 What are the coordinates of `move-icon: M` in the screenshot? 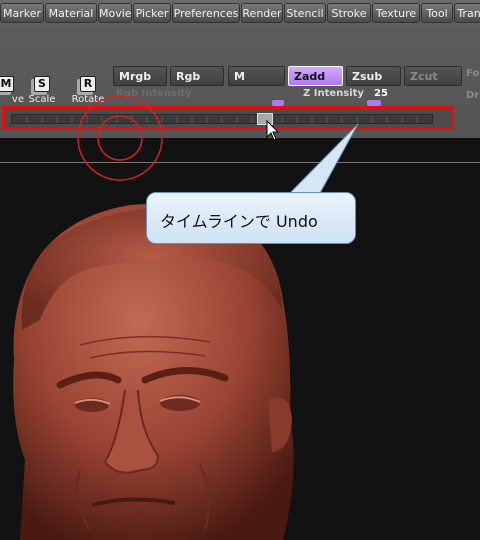 It's located at (7, 84).